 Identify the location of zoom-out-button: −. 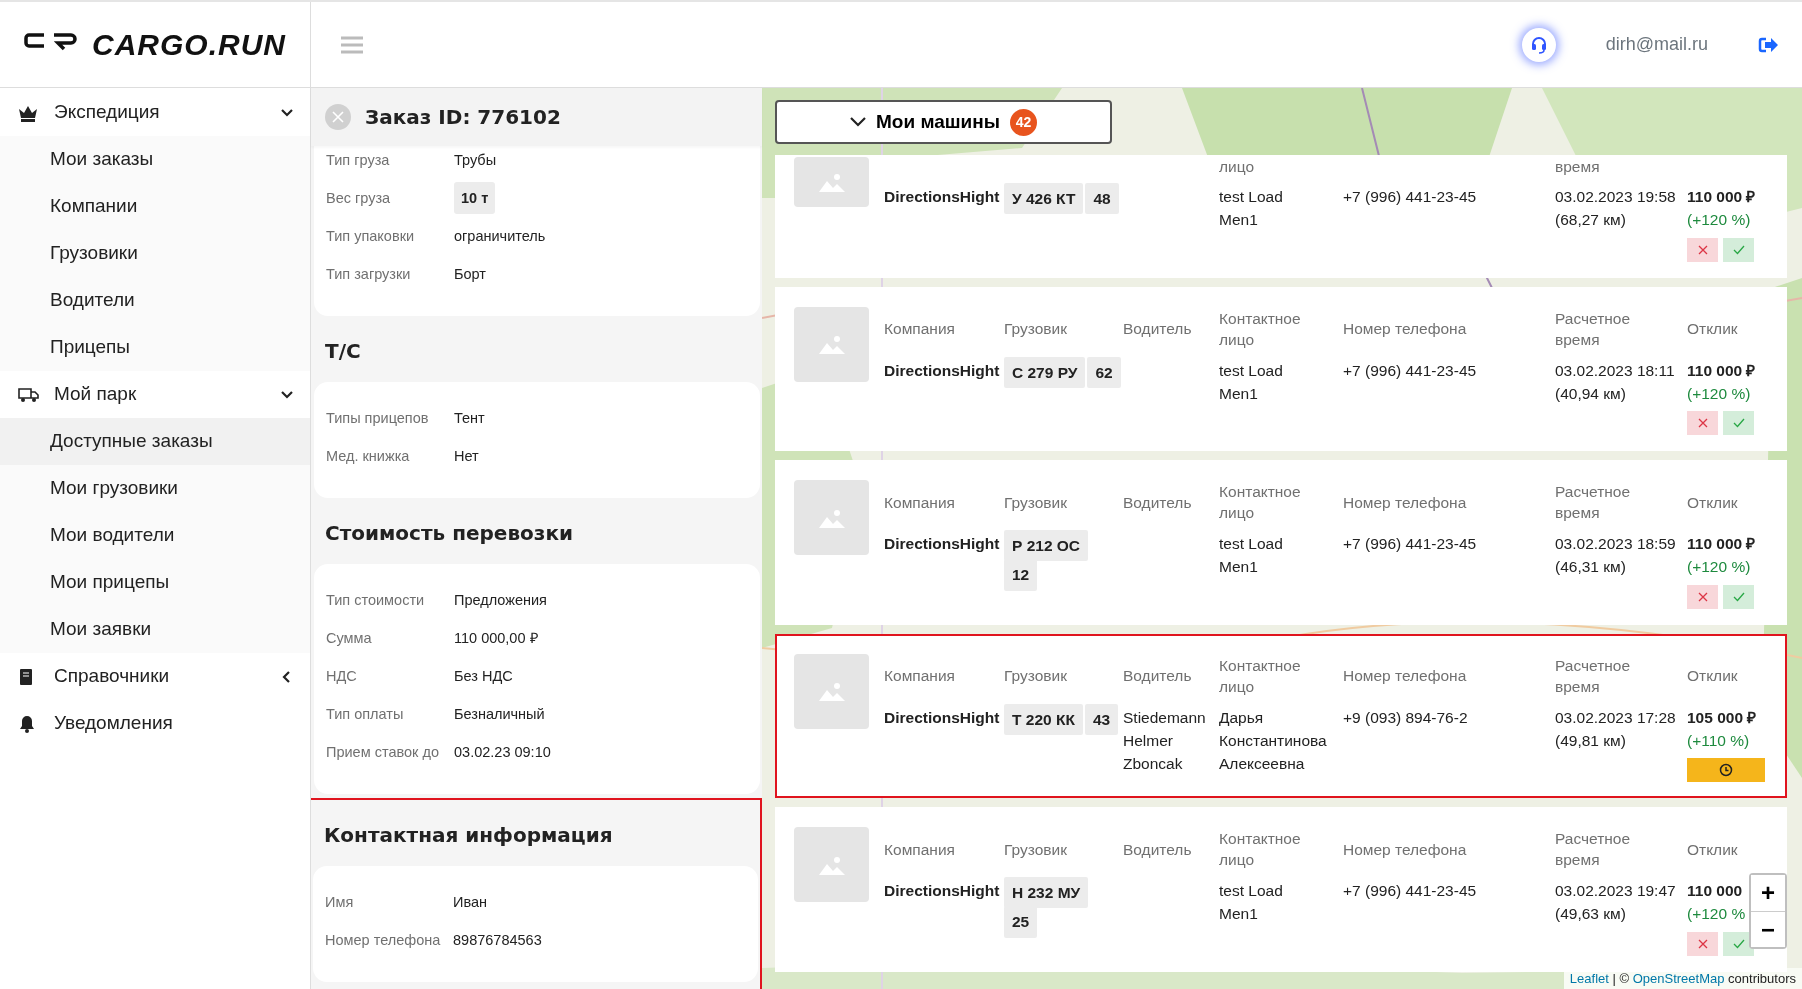
(1768, 929).